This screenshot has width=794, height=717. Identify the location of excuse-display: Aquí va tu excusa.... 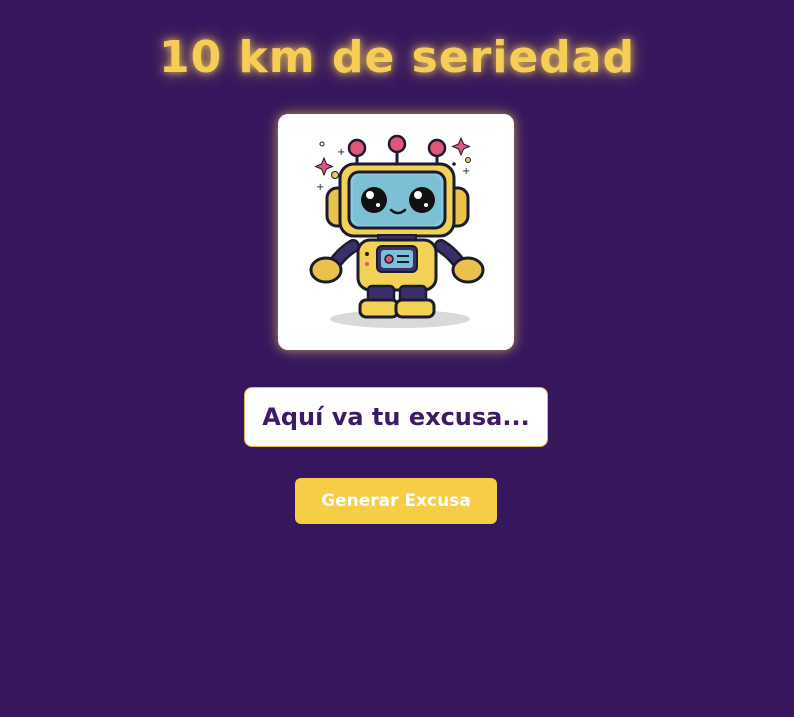
(396, 417).